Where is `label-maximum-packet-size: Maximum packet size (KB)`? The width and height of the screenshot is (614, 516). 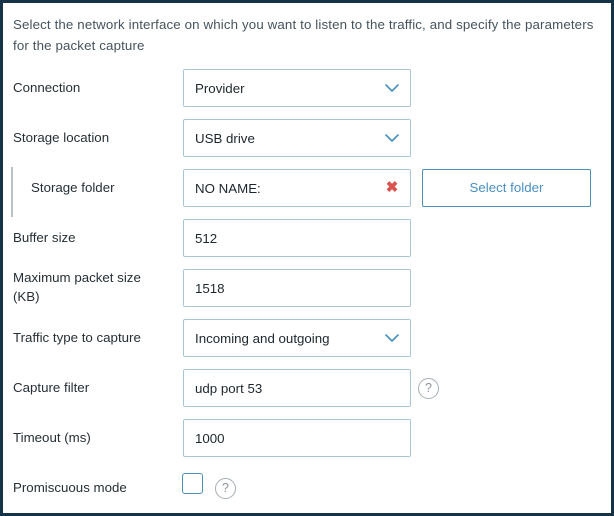 label-maximum-packet-size: Maximum packet size (KB) is located at coordinates (98, 287).